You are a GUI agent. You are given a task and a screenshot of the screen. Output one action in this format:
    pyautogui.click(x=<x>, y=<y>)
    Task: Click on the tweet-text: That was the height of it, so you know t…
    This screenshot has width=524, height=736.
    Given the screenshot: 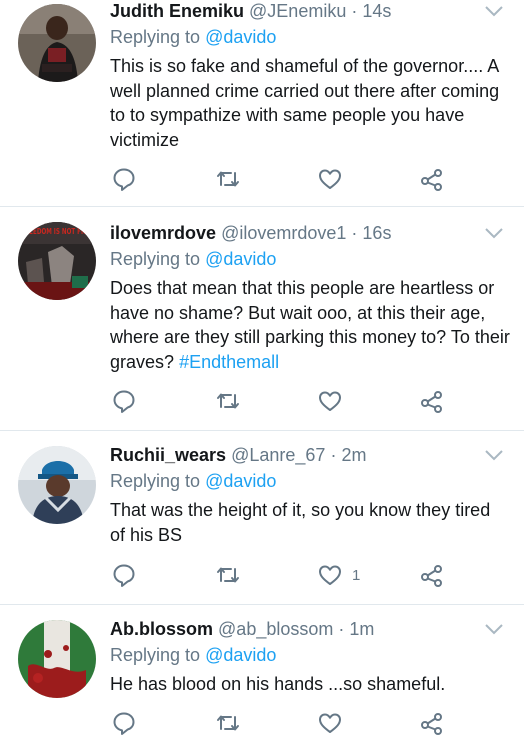 What is the action you would take?
    pyautogui.click(x=300, y=522)
    